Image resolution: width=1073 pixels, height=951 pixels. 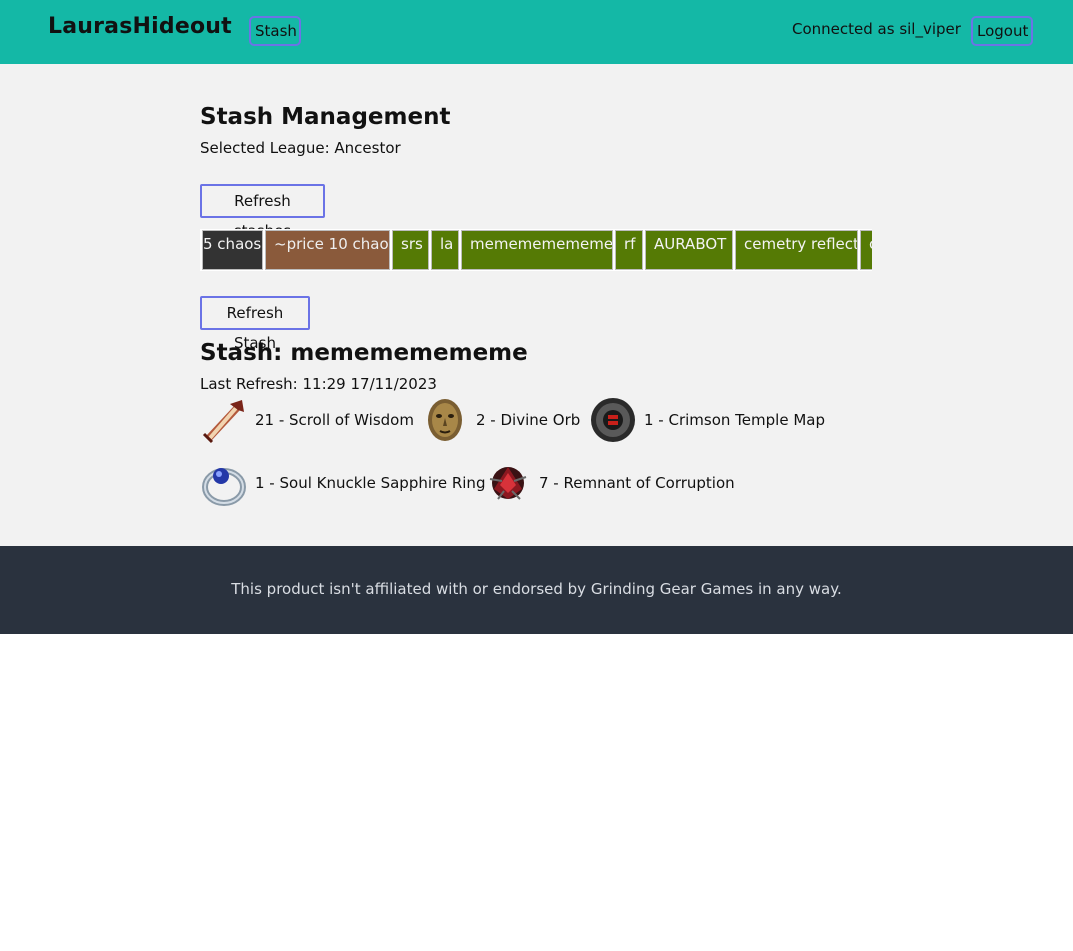 What do you see at coordinates (224, 487) in the screenshot?
I see `ring-icon` at bounding box center [224, 487].